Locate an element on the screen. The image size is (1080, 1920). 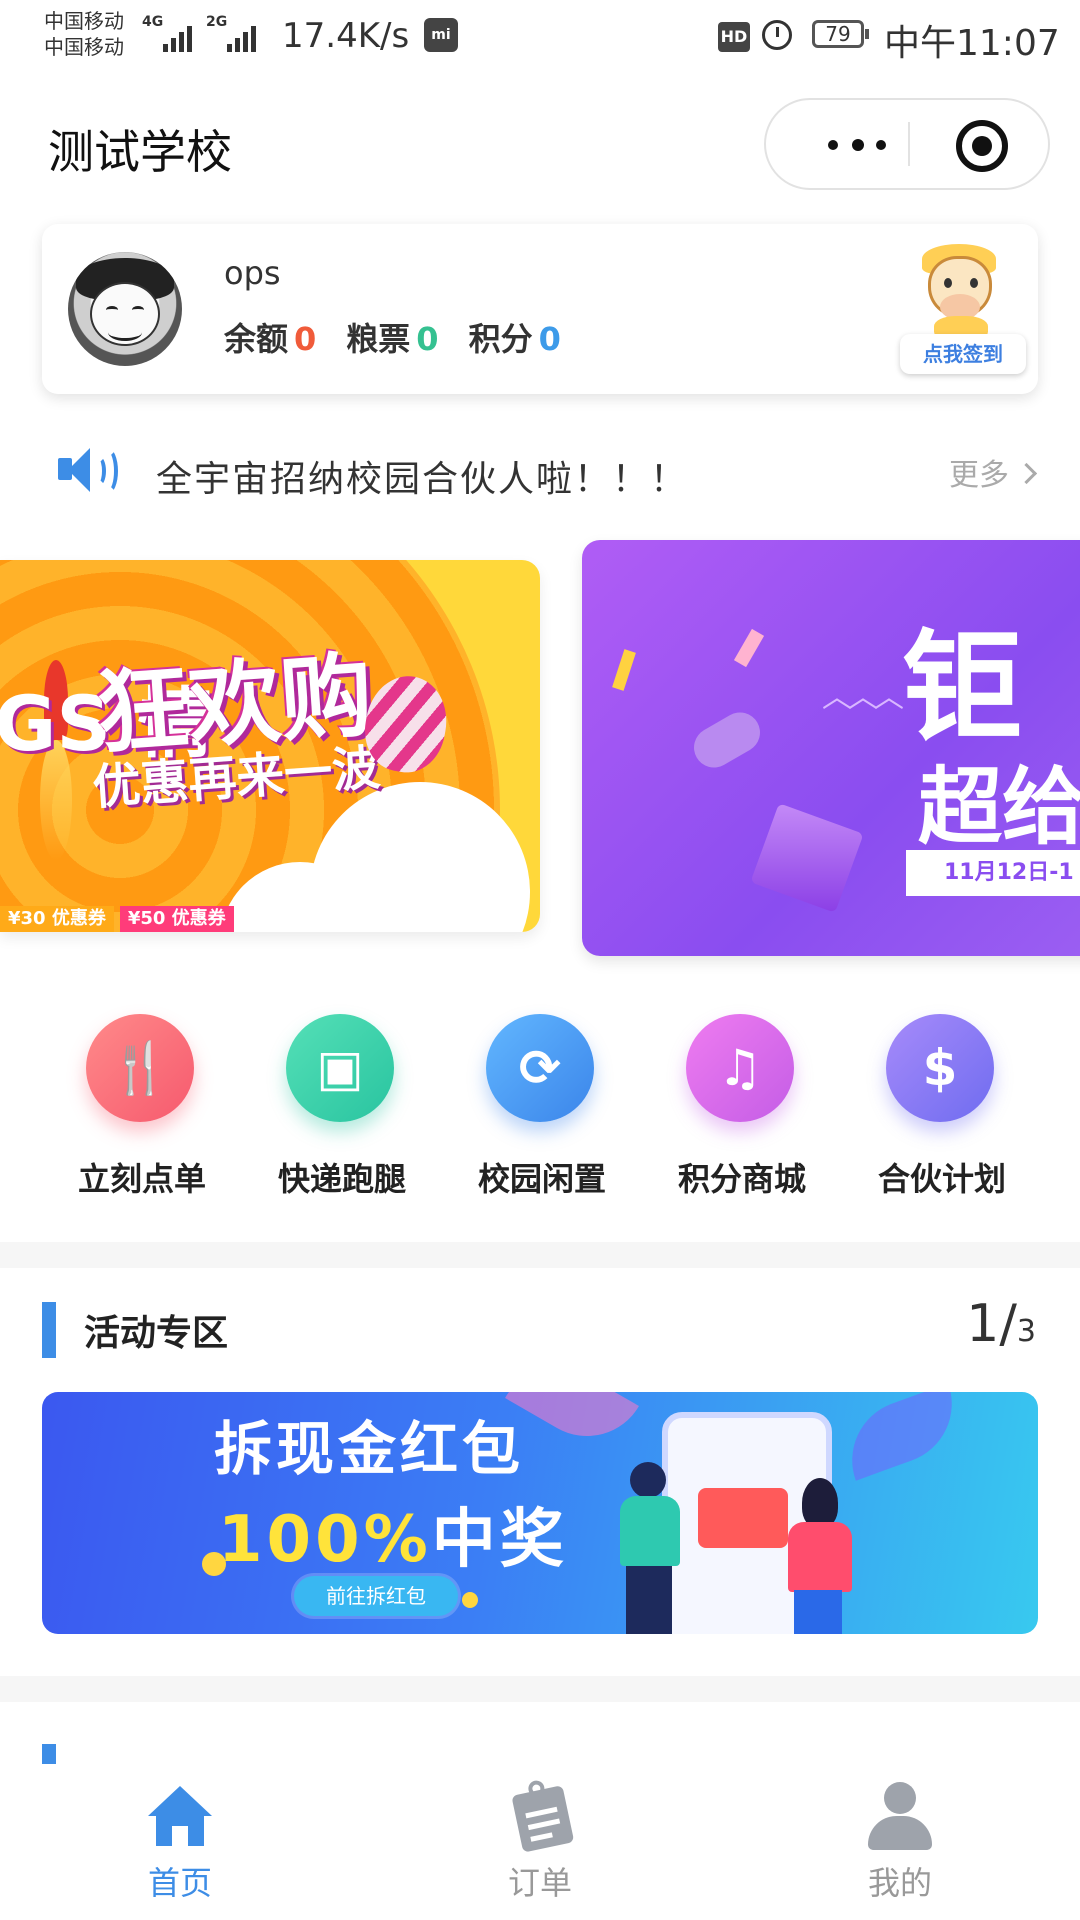
pony-mascot-icon is located at coordinates (960, 290).